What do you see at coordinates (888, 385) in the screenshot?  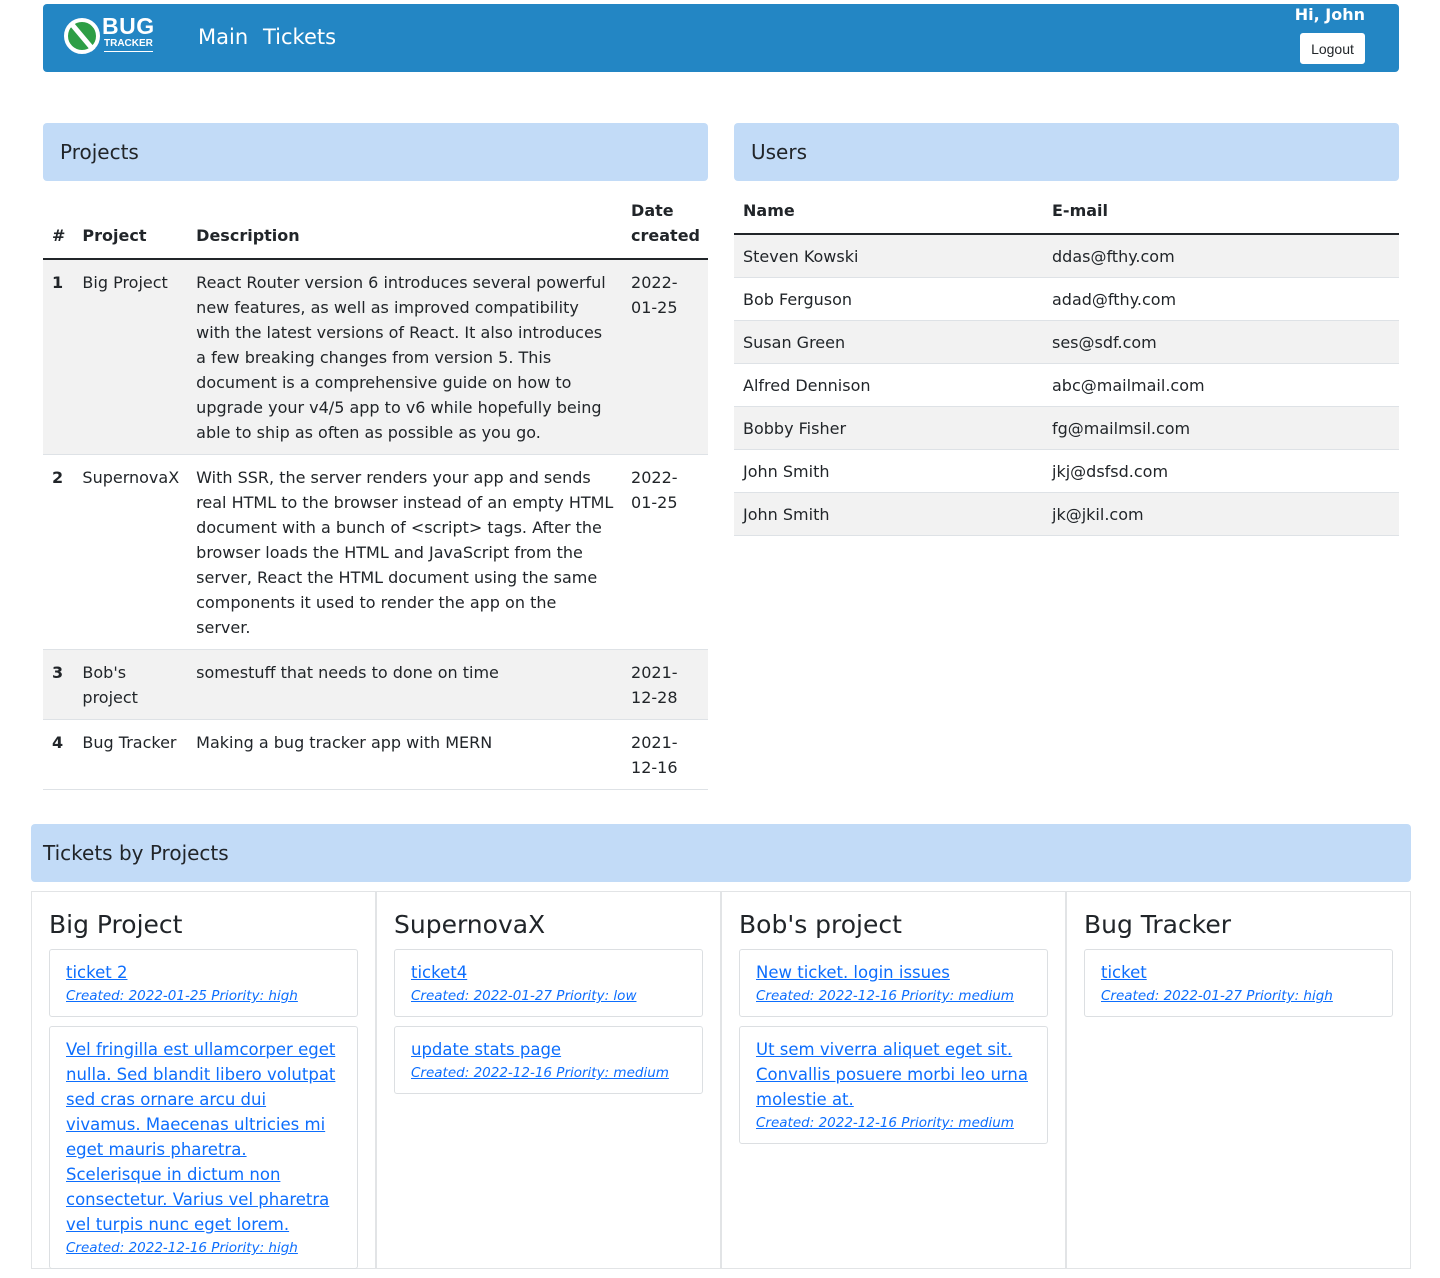 I see `user-name: Alfred Dennison` at bounding box center [888, 385].